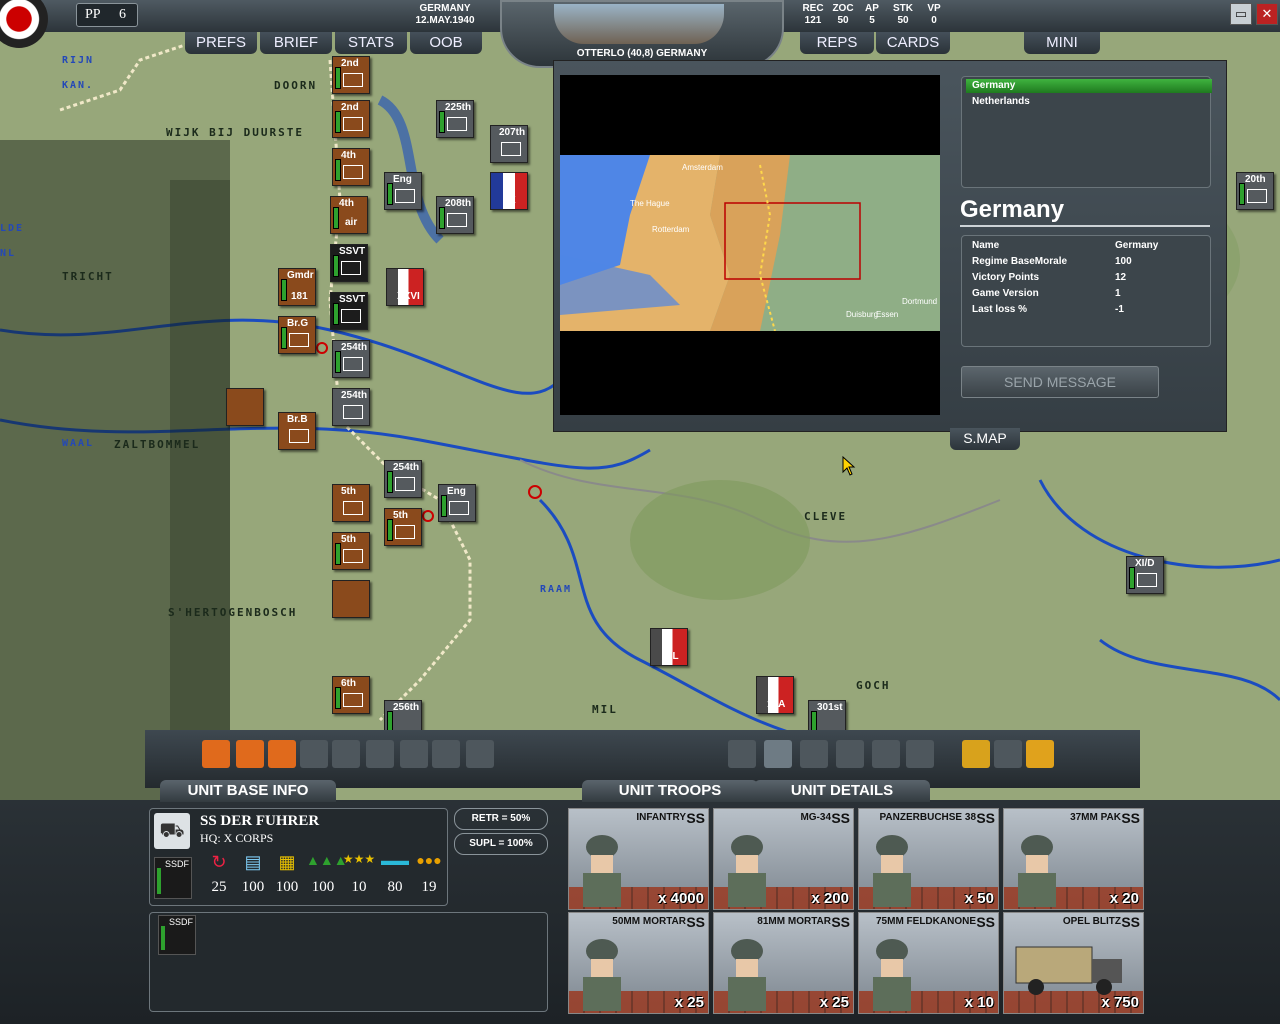 This screenshot has width=1280, height=1024. What do you see at coordinates (1241, 14) in the screenshot?
I see `minimize-button: ▭` at bounding box center [1241, 14].